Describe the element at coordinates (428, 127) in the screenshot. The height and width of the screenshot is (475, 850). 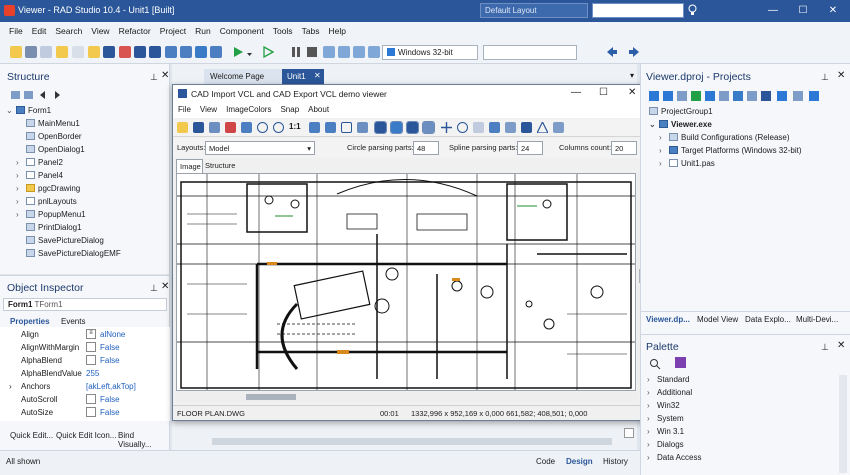
I see `grid-icon` at that location.